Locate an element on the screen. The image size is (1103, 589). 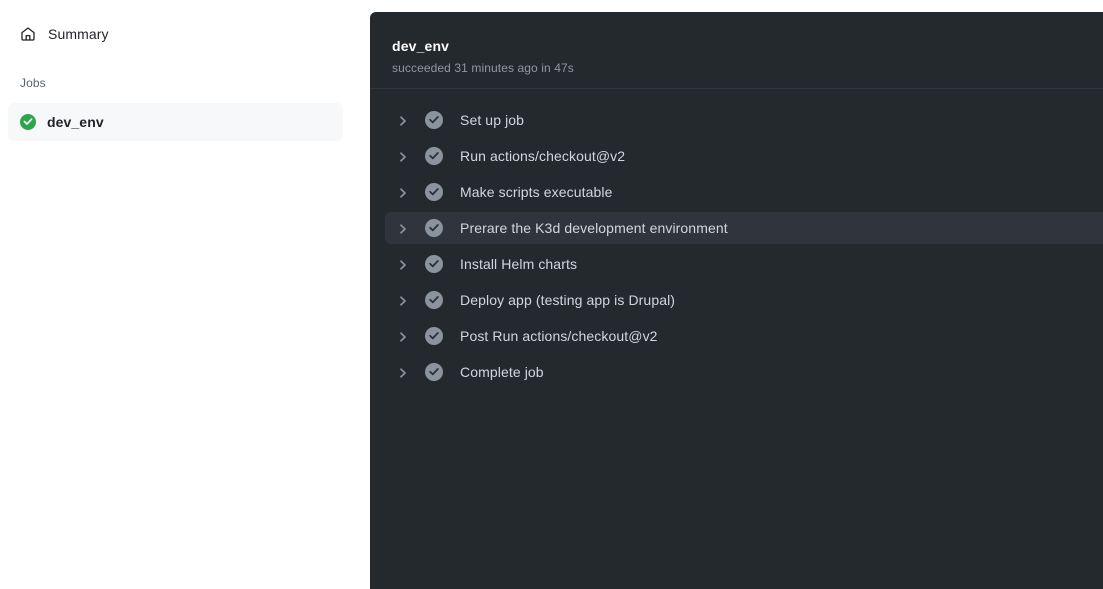
step-label: Make scripts executable is located at coordinates (536, 192).